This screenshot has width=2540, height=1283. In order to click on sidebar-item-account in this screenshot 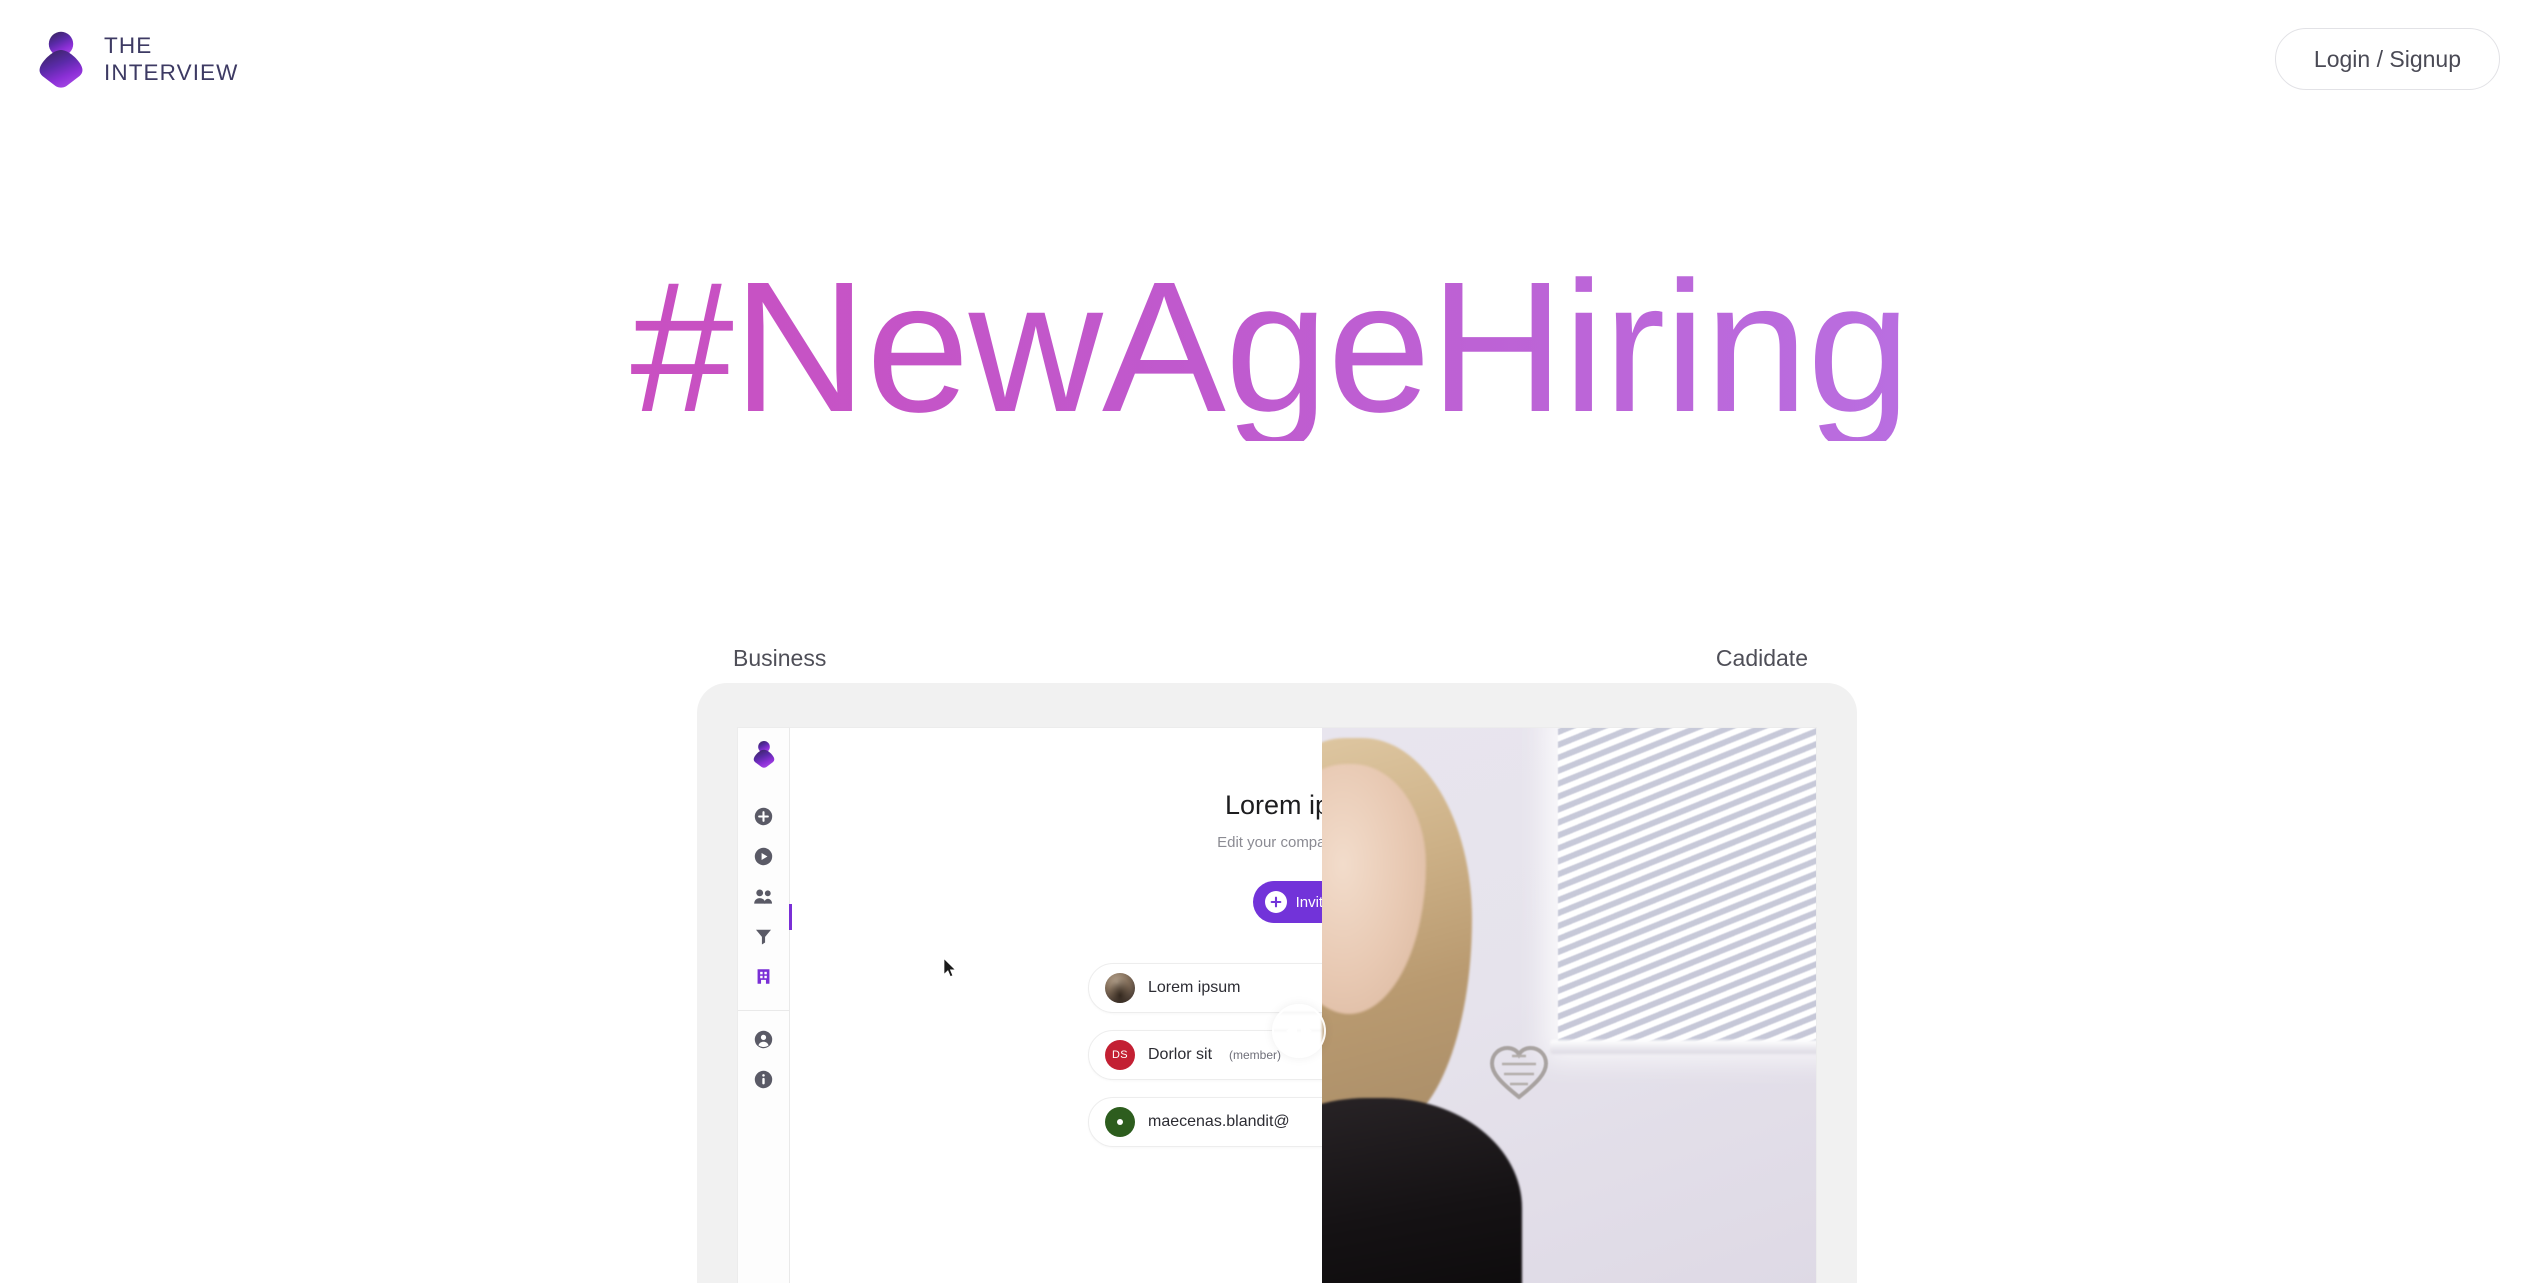, I will do `click(764, 1039)`.